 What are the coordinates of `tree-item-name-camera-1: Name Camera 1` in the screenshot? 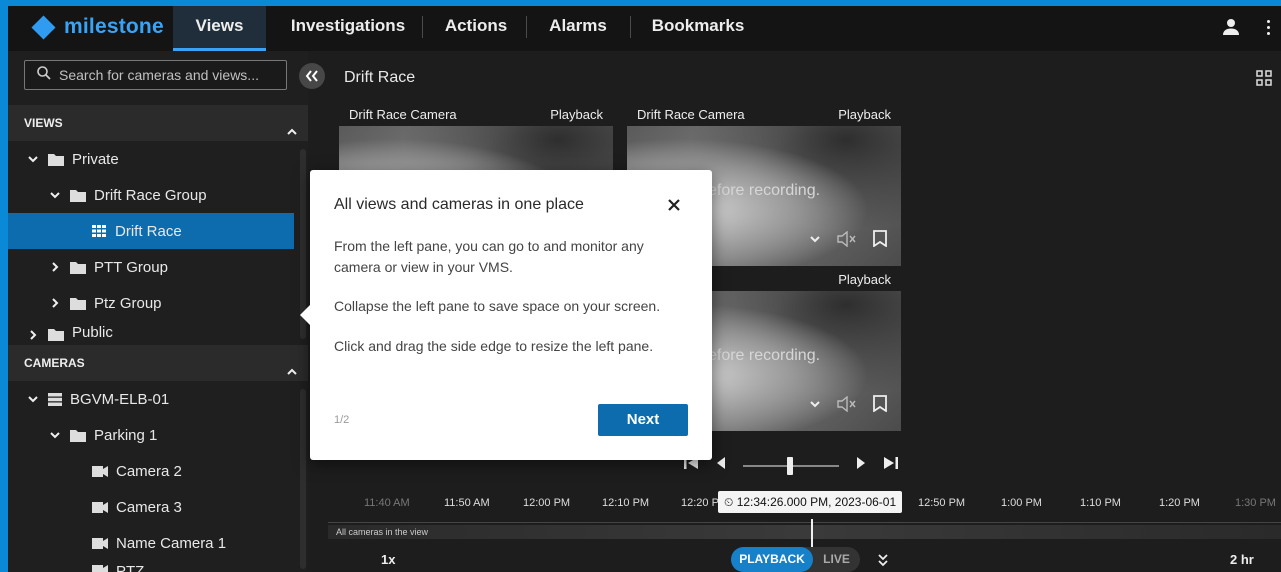 It's located at (151, 543).